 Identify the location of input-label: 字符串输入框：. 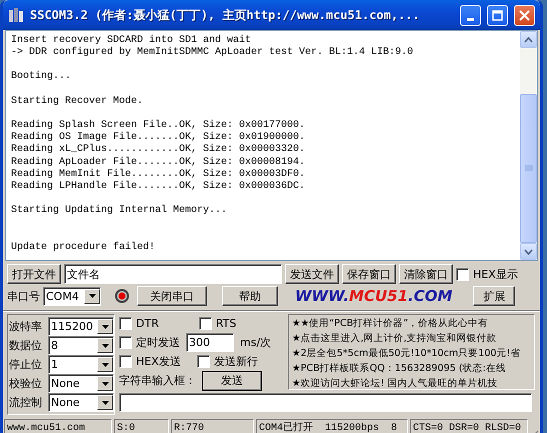
(157, 380).